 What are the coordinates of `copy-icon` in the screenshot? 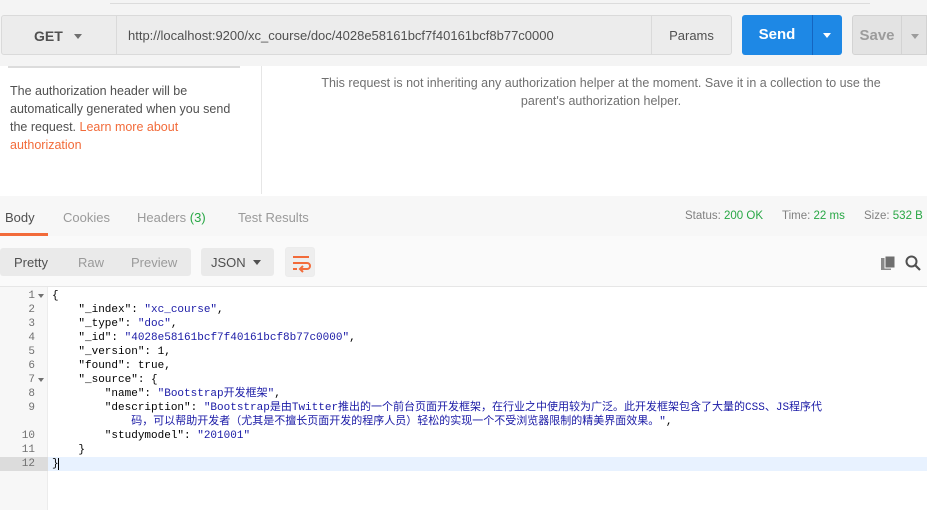 It's located at (888, 263).